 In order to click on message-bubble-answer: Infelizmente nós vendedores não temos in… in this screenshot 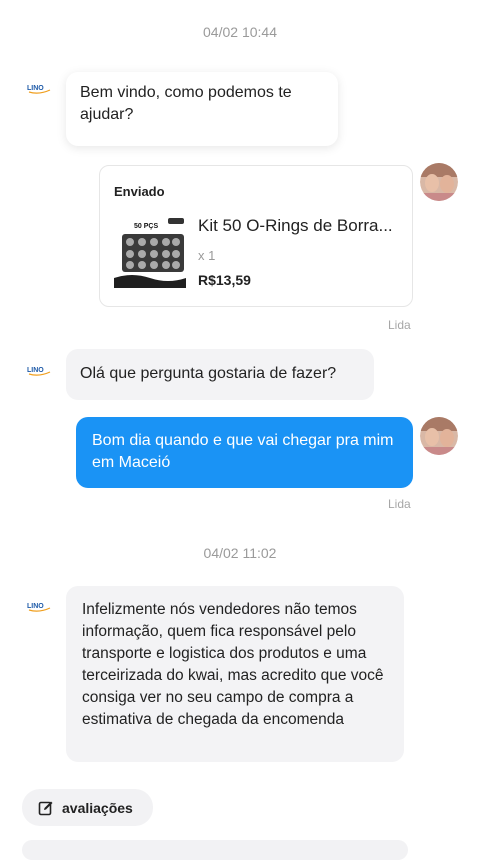, I will do `click(235, 674)`.